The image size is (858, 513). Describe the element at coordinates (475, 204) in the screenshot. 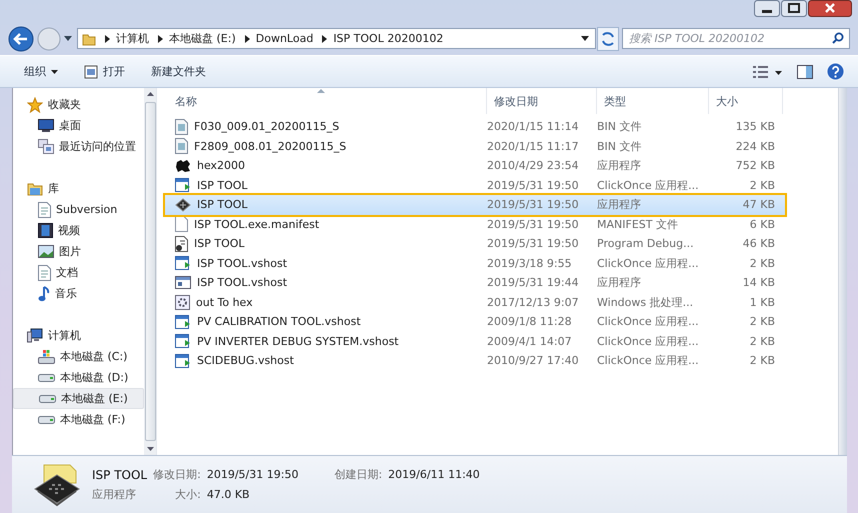

I see `file-row: ISP TOOL 2019/5/31 19:50 应用程序 47 KB` at that location.